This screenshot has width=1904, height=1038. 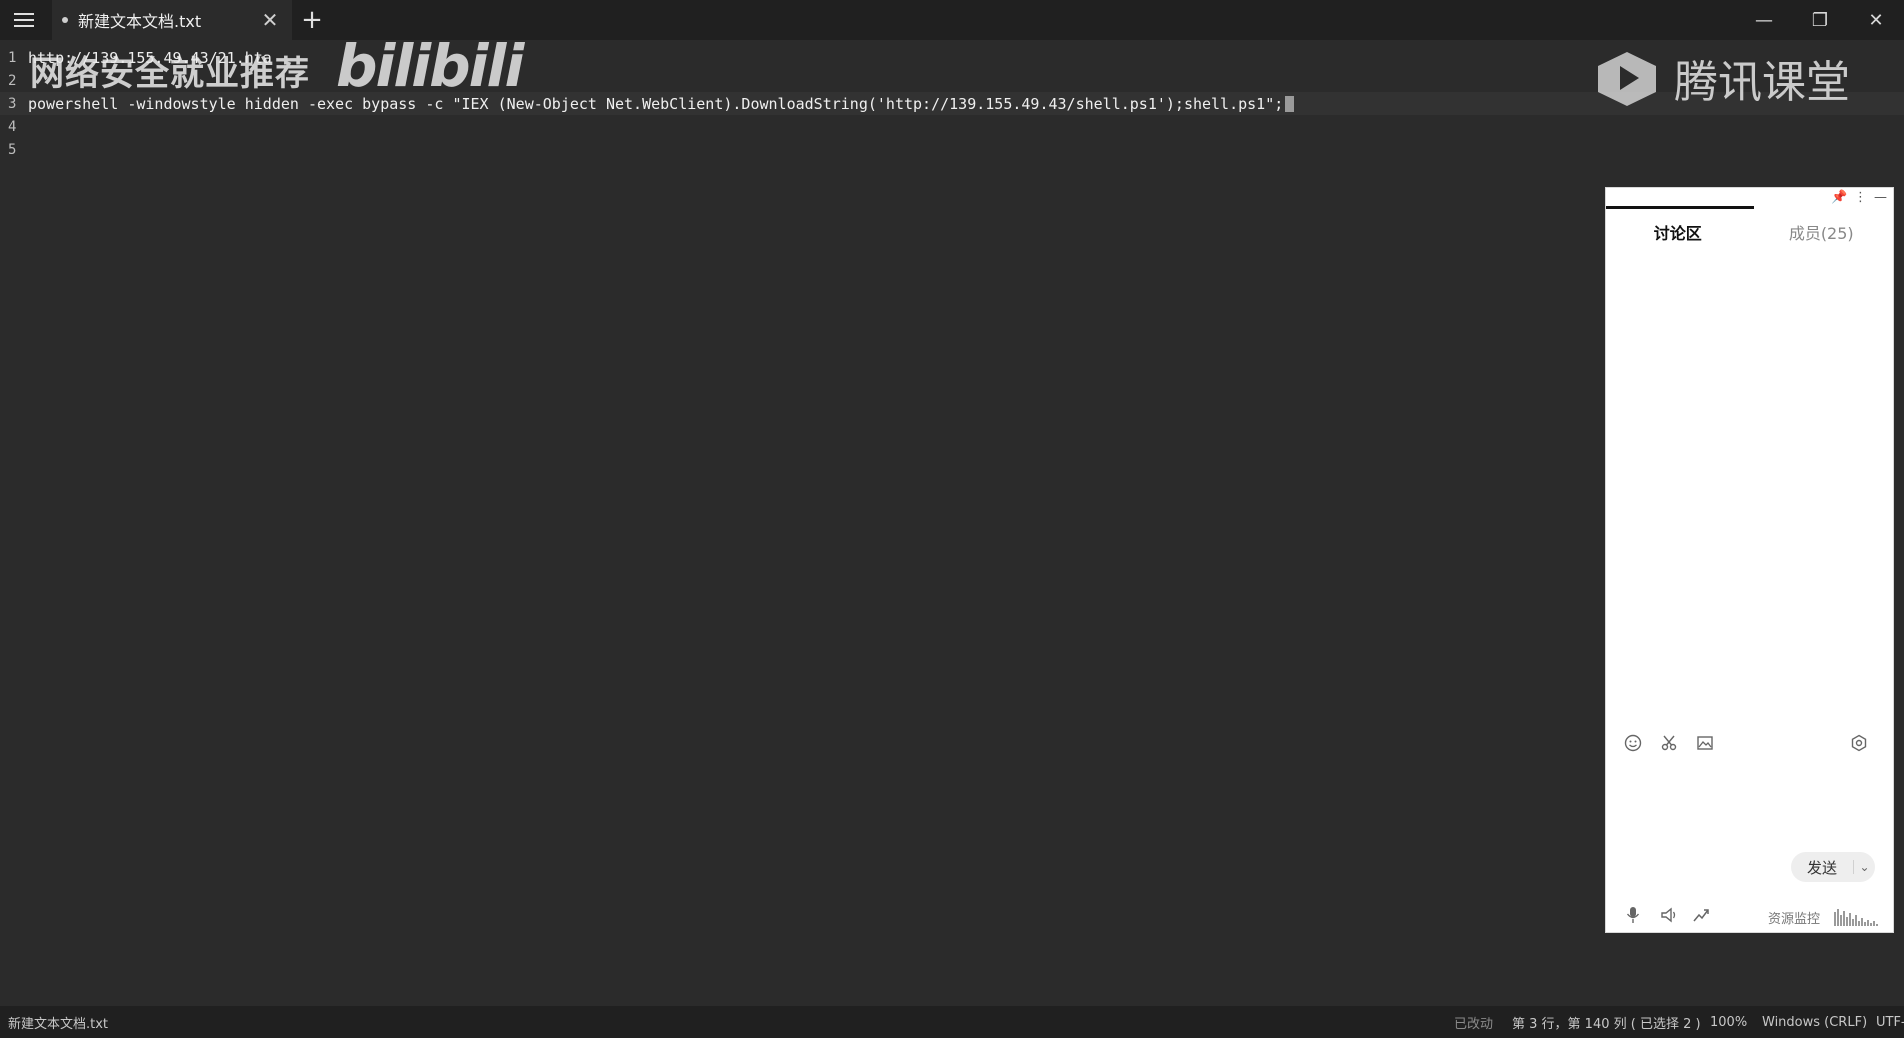 I want to click on speaker-icon, so click(x=1669, y=915).